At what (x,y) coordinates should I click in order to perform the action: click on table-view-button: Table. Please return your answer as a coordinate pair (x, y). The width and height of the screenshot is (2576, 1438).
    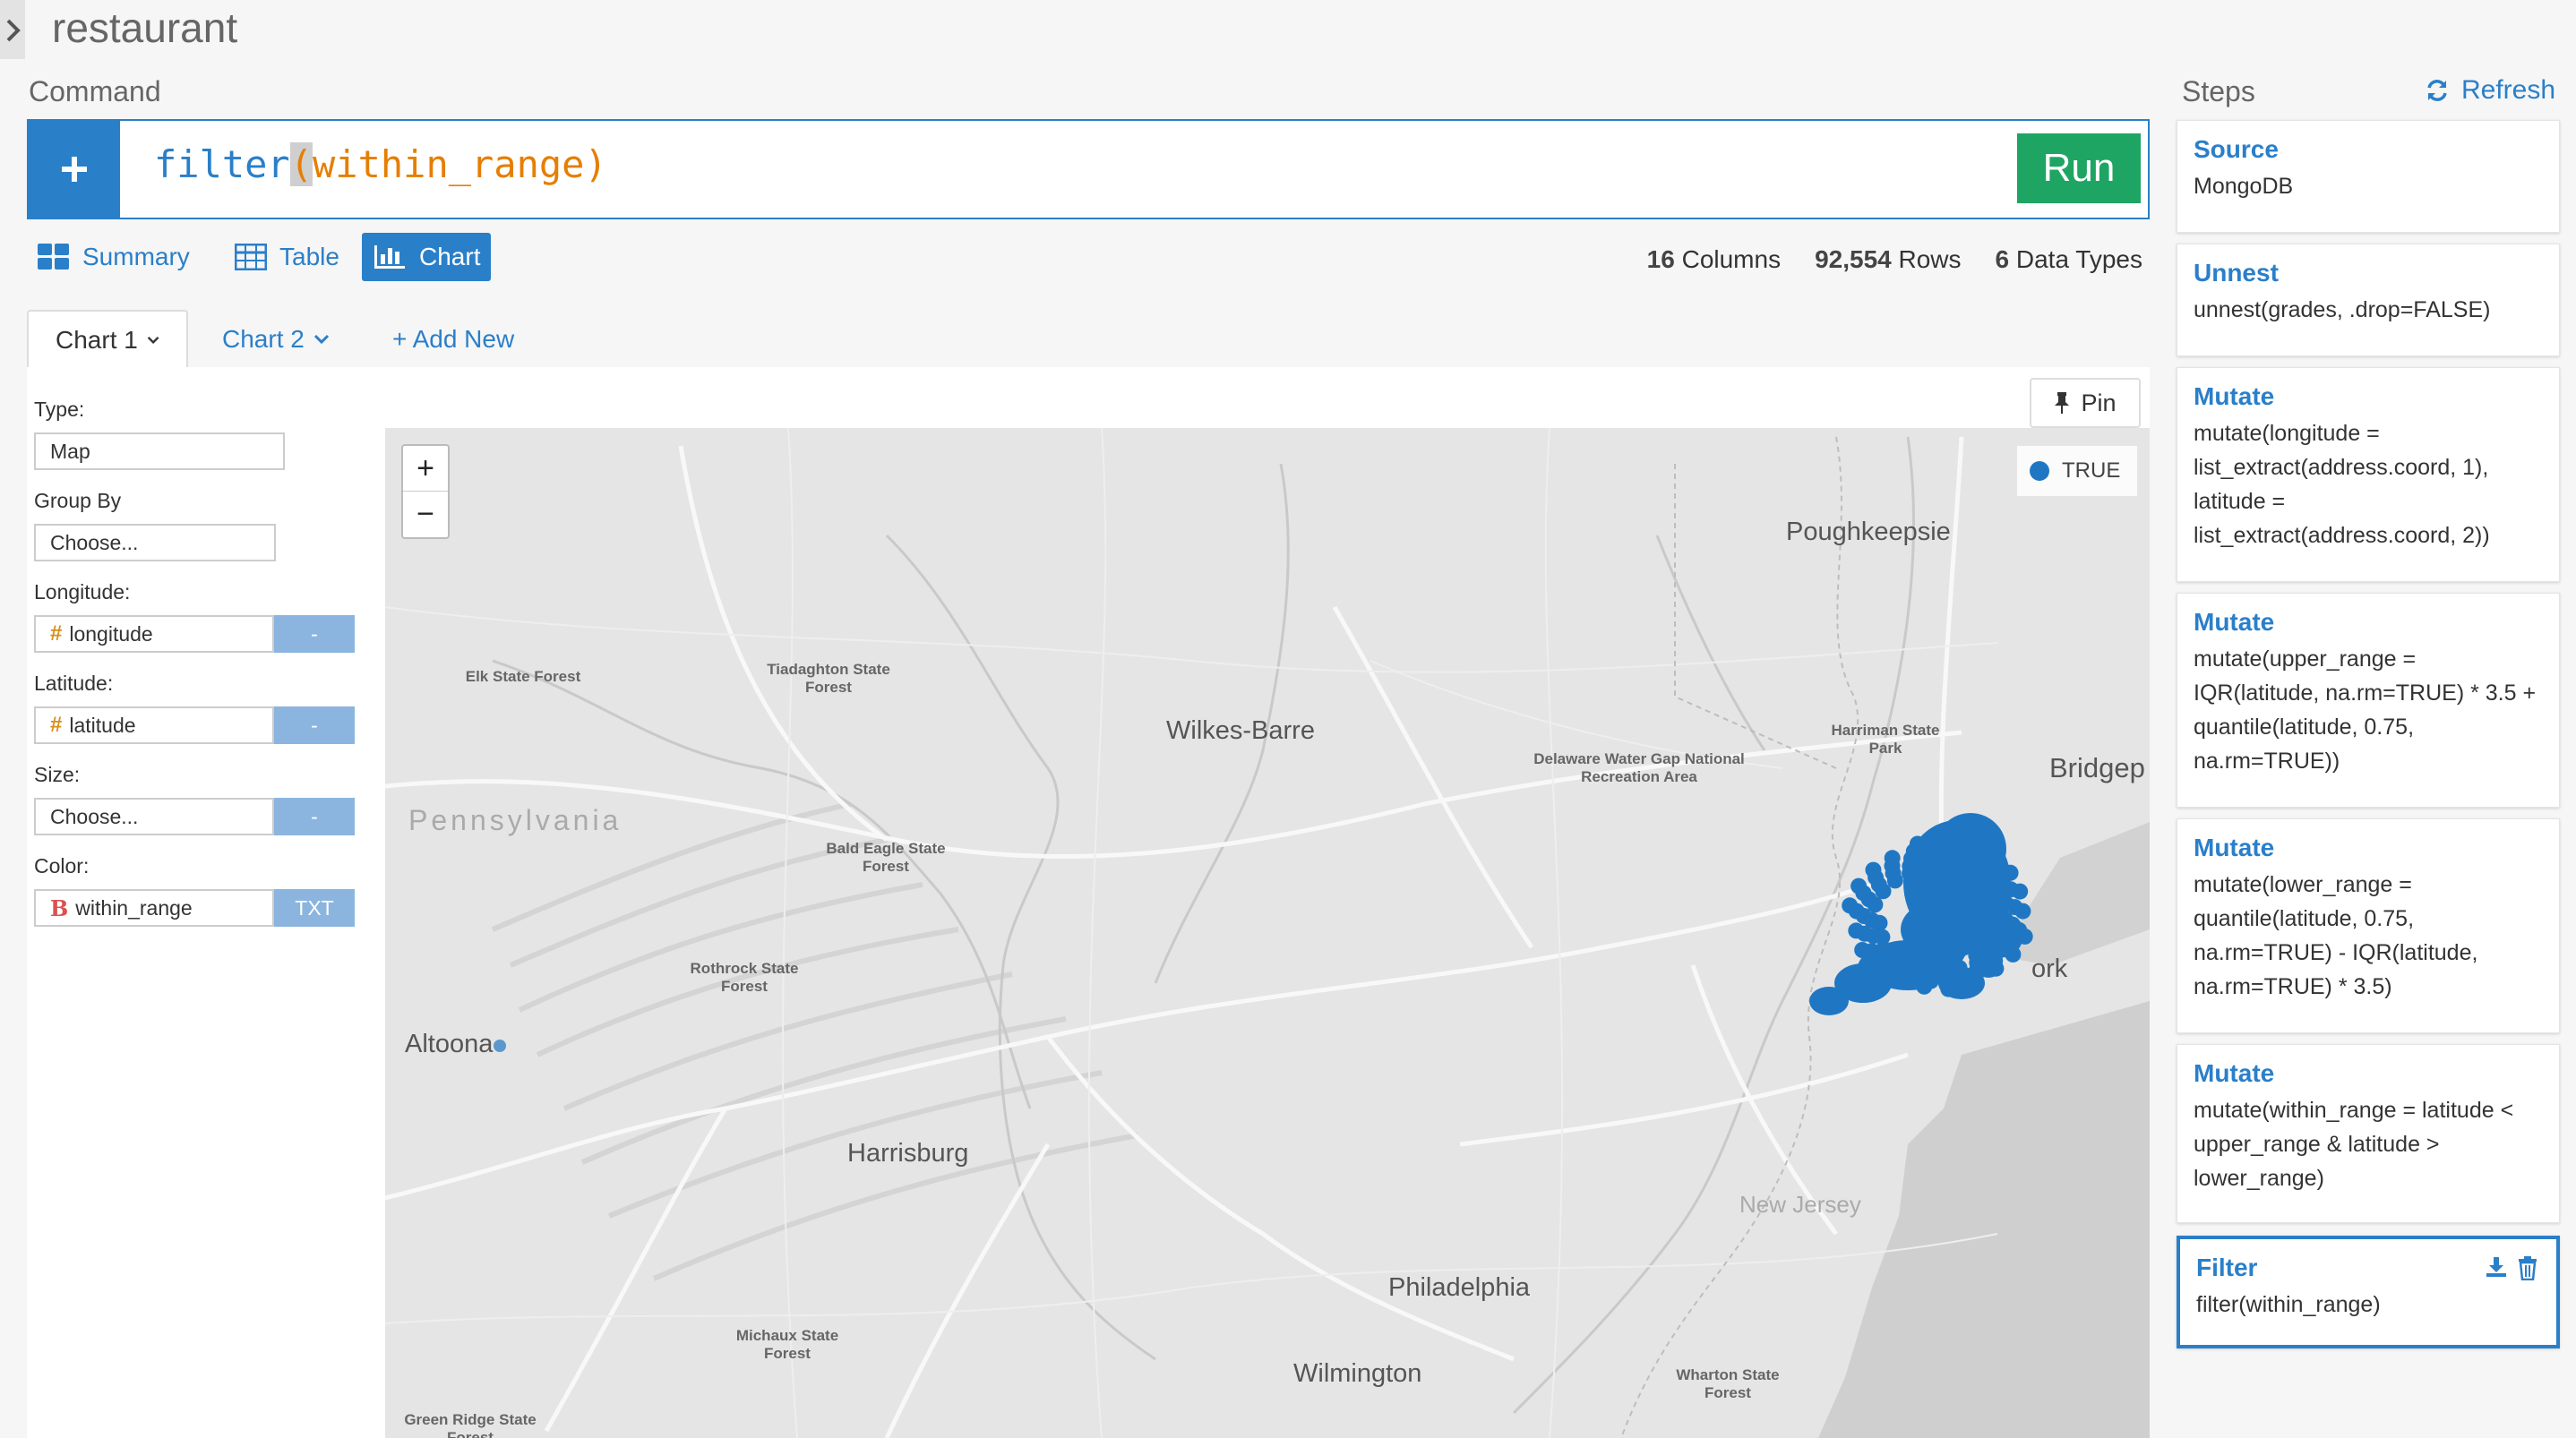
    Looking at the image, I should click on (287, 257).